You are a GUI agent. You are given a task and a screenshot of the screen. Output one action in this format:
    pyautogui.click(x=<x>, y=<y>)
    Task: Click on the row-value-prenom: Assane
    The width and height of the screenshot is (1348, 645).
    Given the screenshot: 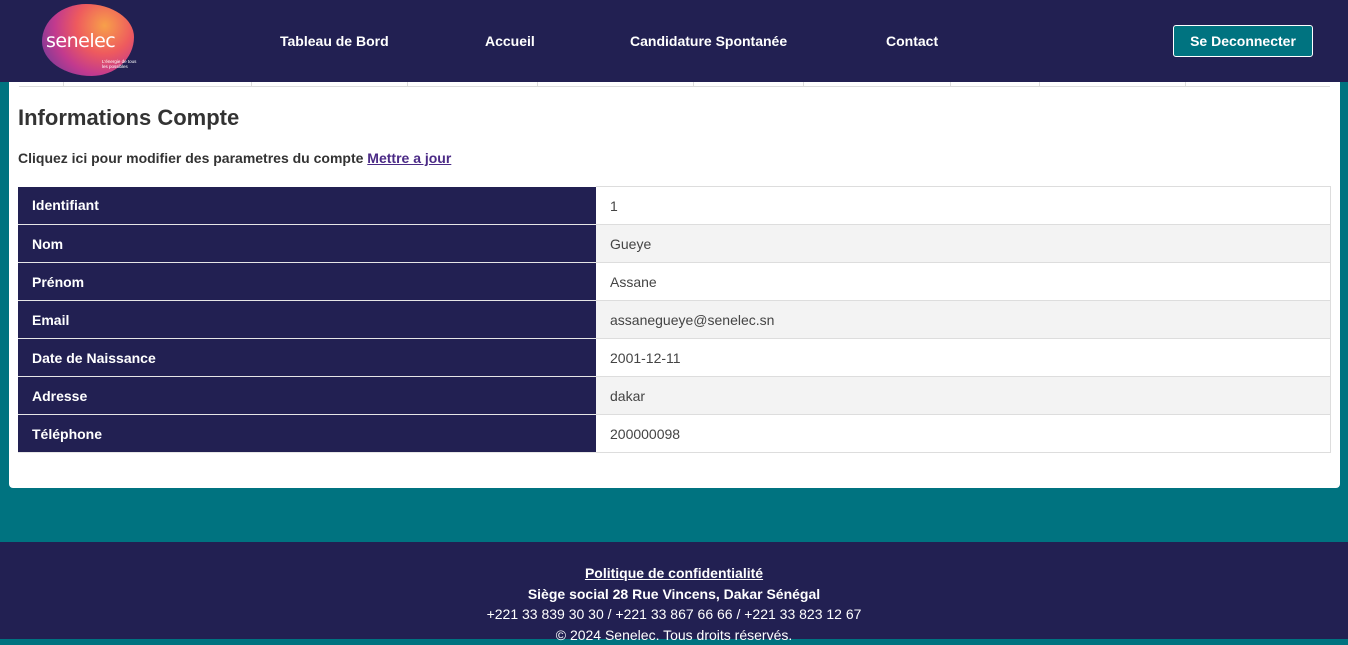 What is the action you would take?
    pyautogui.click(x=963, y=282)
    